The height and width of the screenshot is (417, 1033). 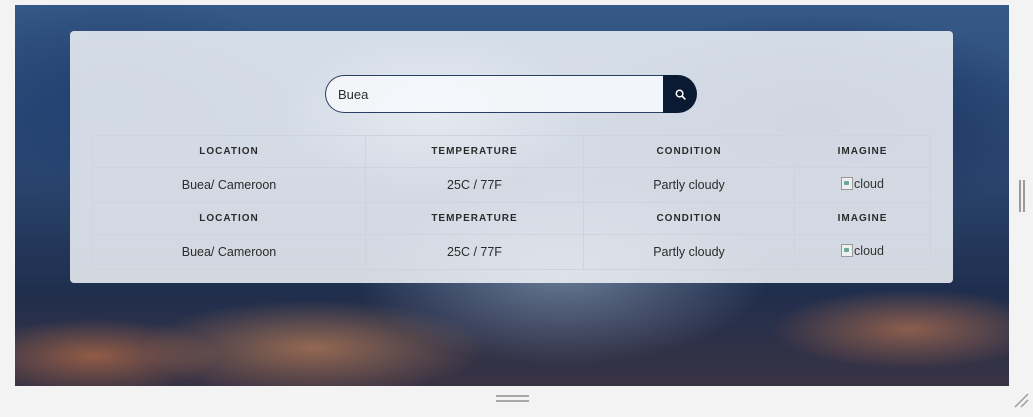 I want to click on search-bar, so click(x=511, y=94).